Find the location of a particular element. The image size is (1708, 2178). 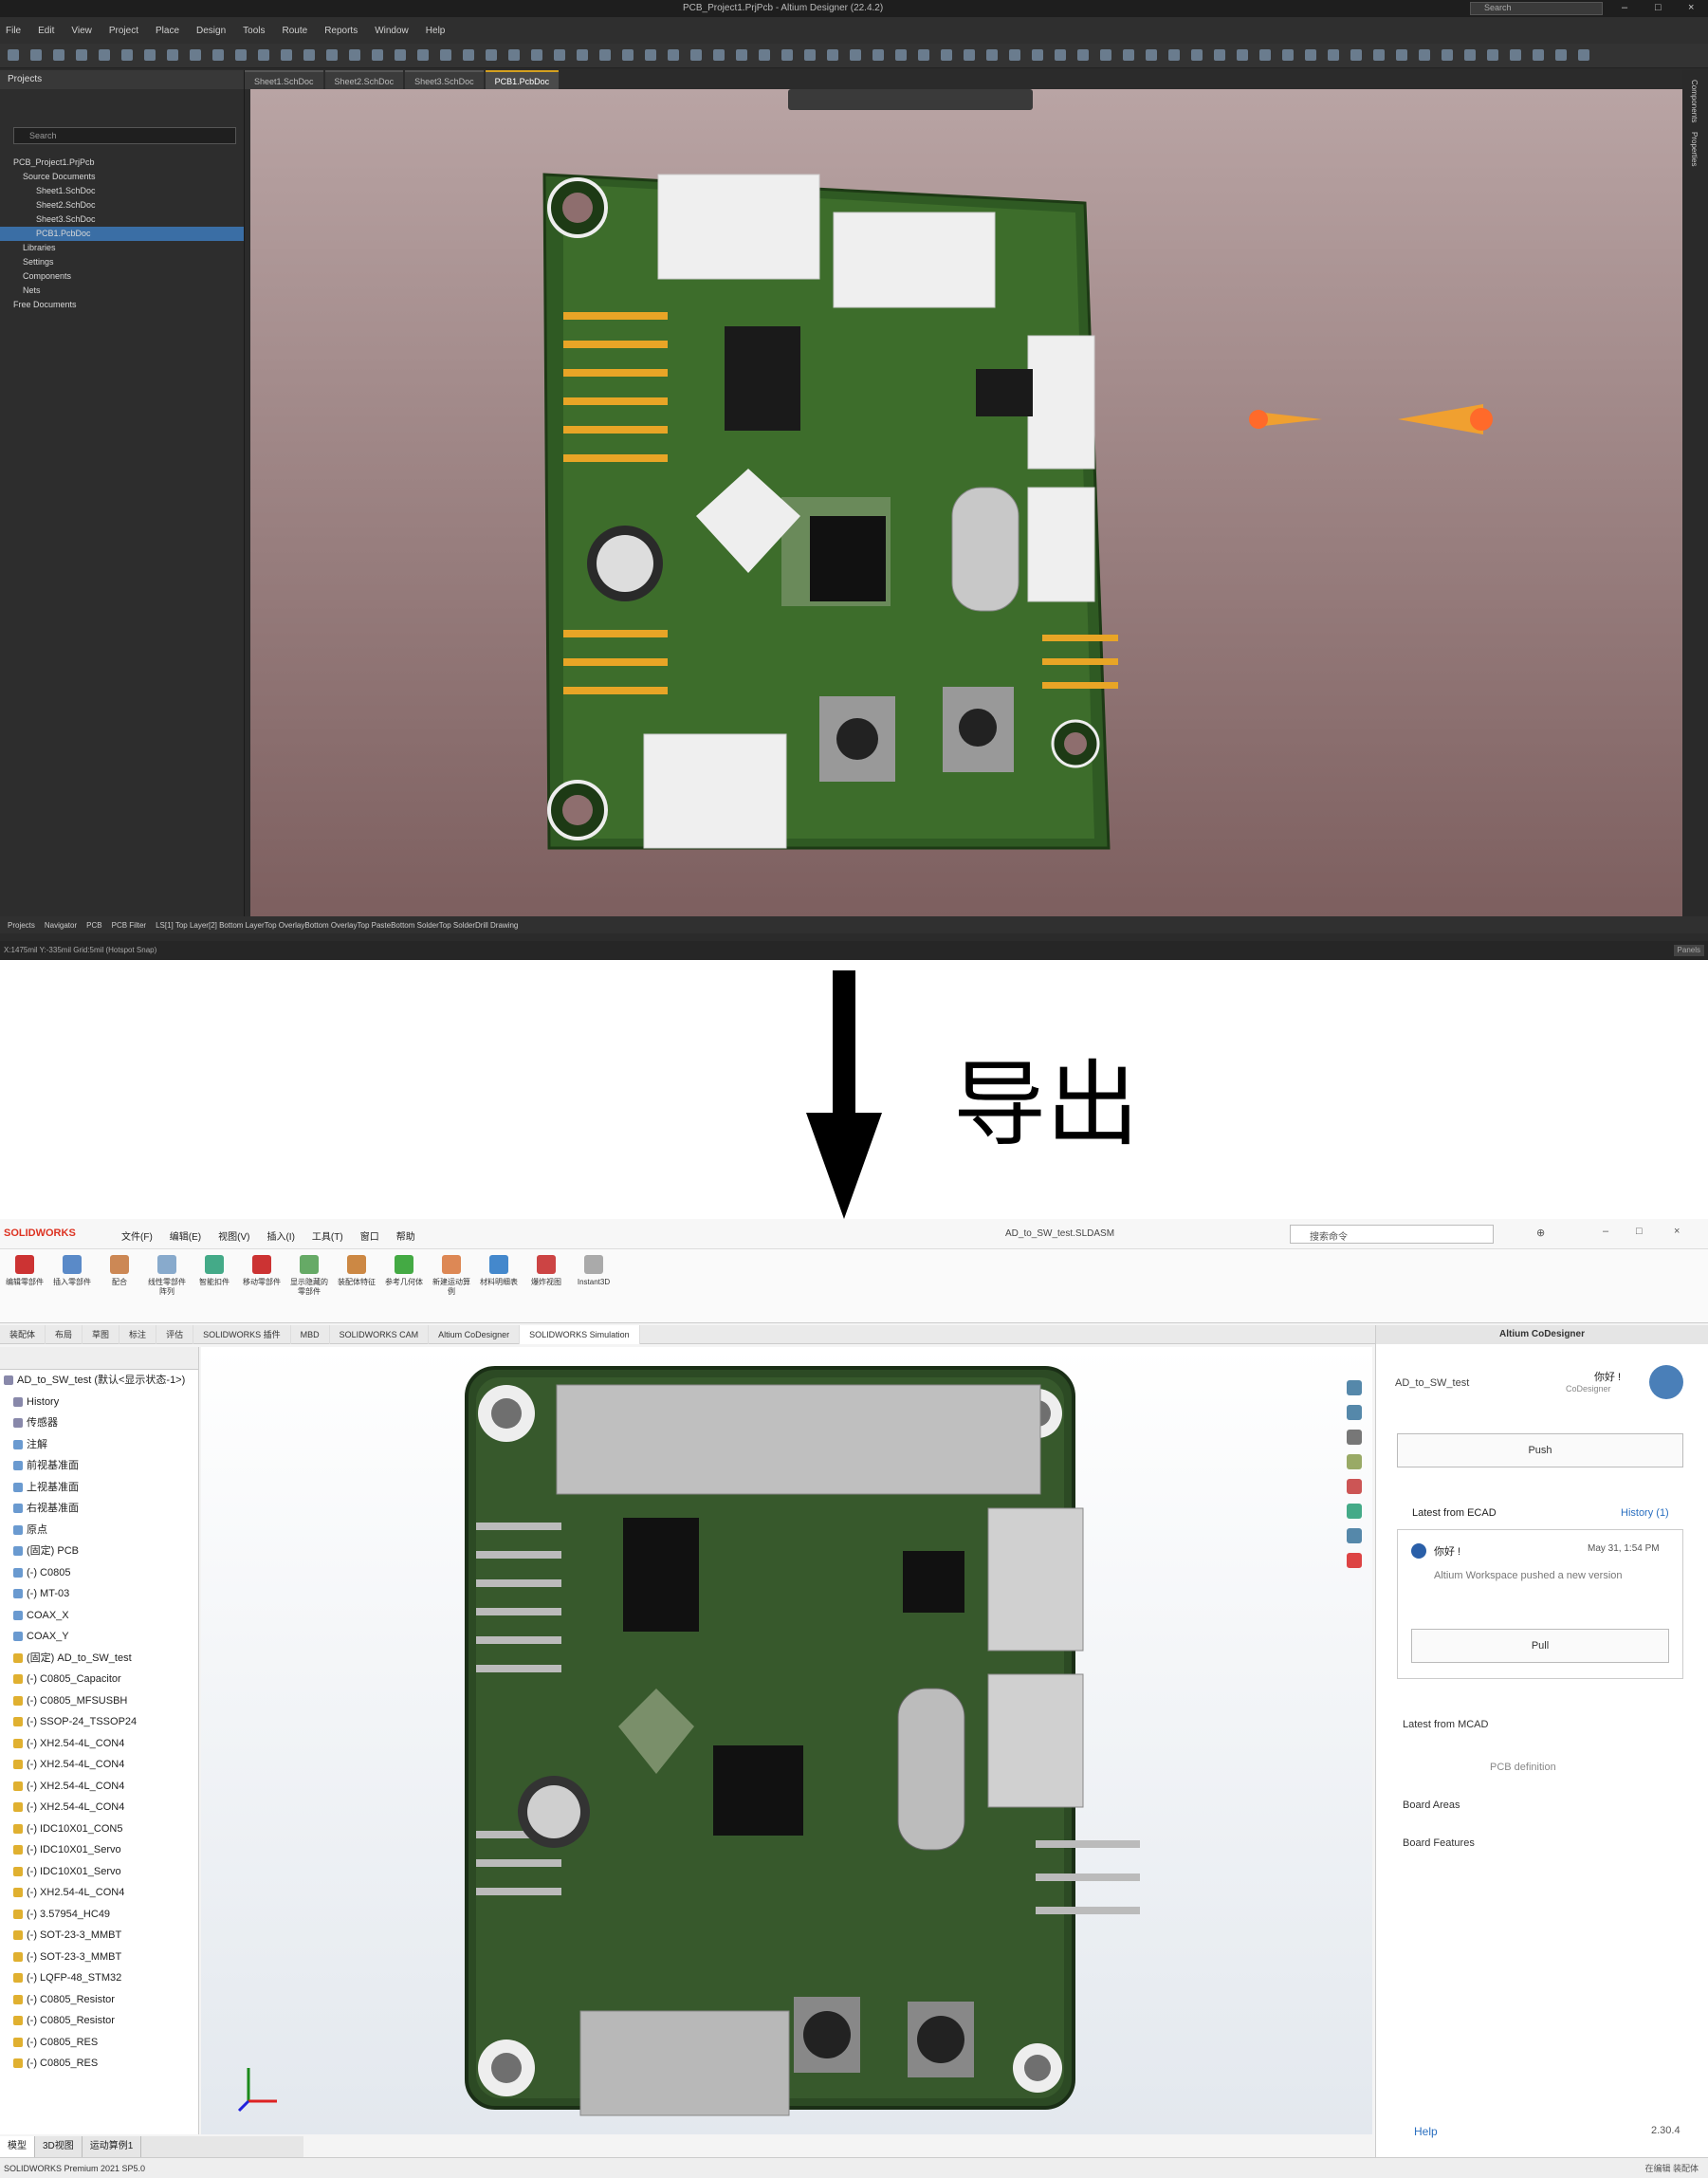

maximize-icon: □ is located at coordinates (1658, 7).